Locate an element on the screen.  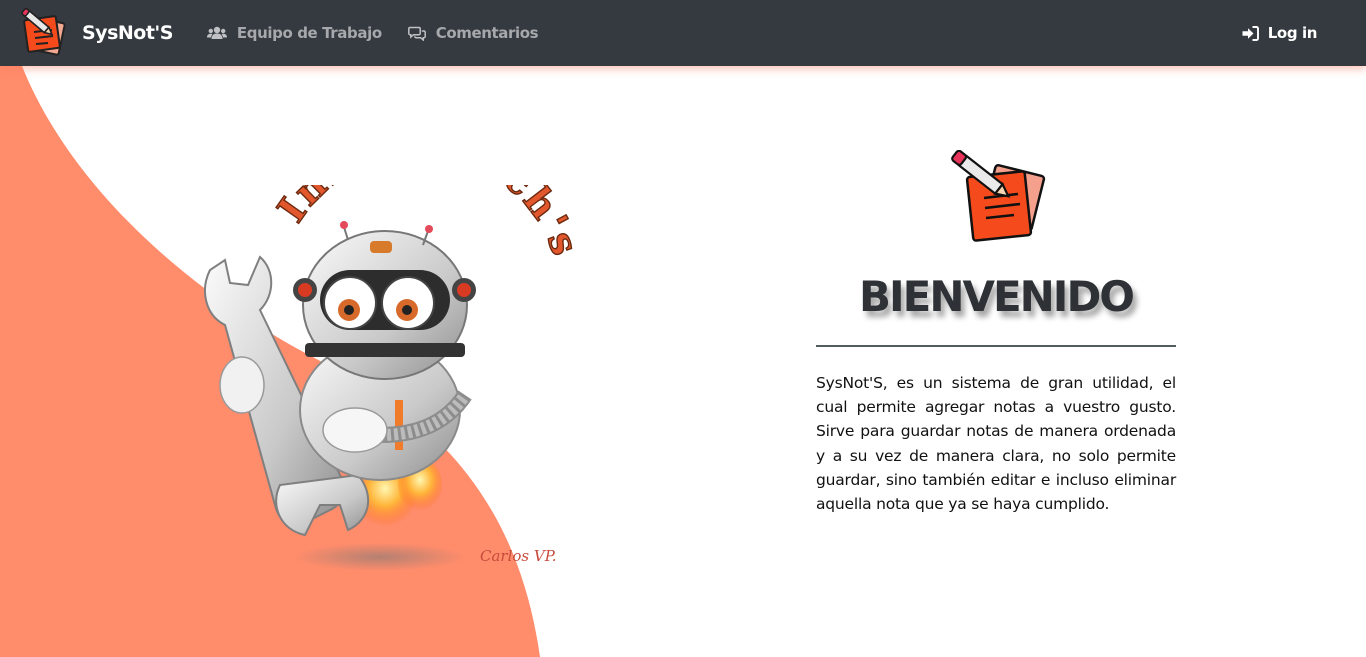
welcome-title: BIENVENIDO is located at coordinates (996, 296).